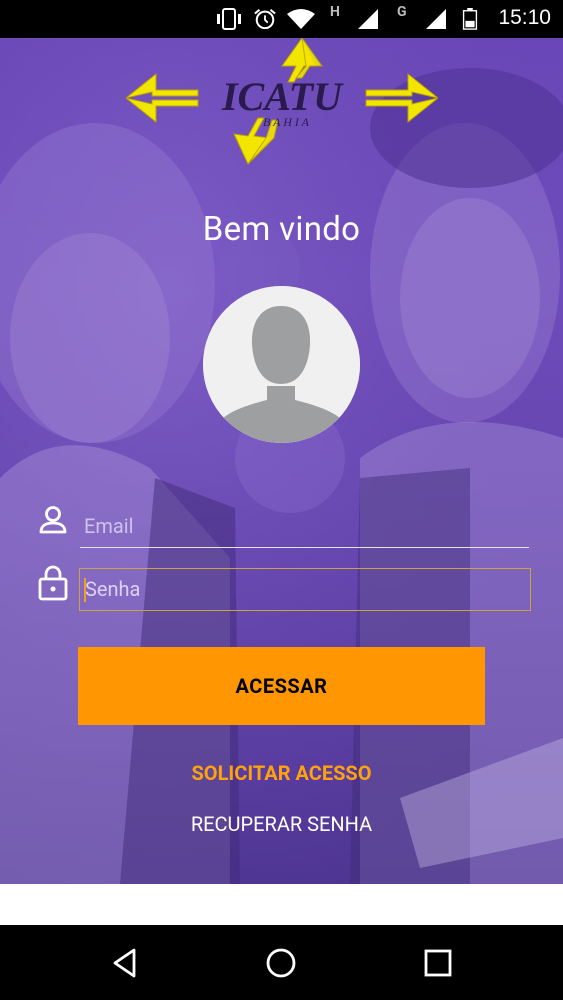  Describe the element at coordinates (368, 19) in the screenshot. I see `signal-h-icon` at that location.